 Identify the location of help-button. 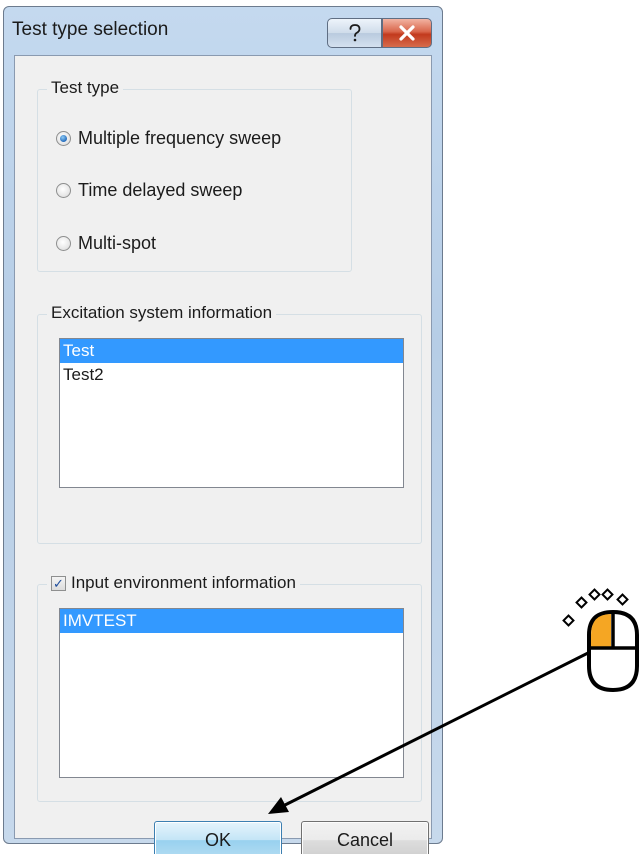
(354, 33).